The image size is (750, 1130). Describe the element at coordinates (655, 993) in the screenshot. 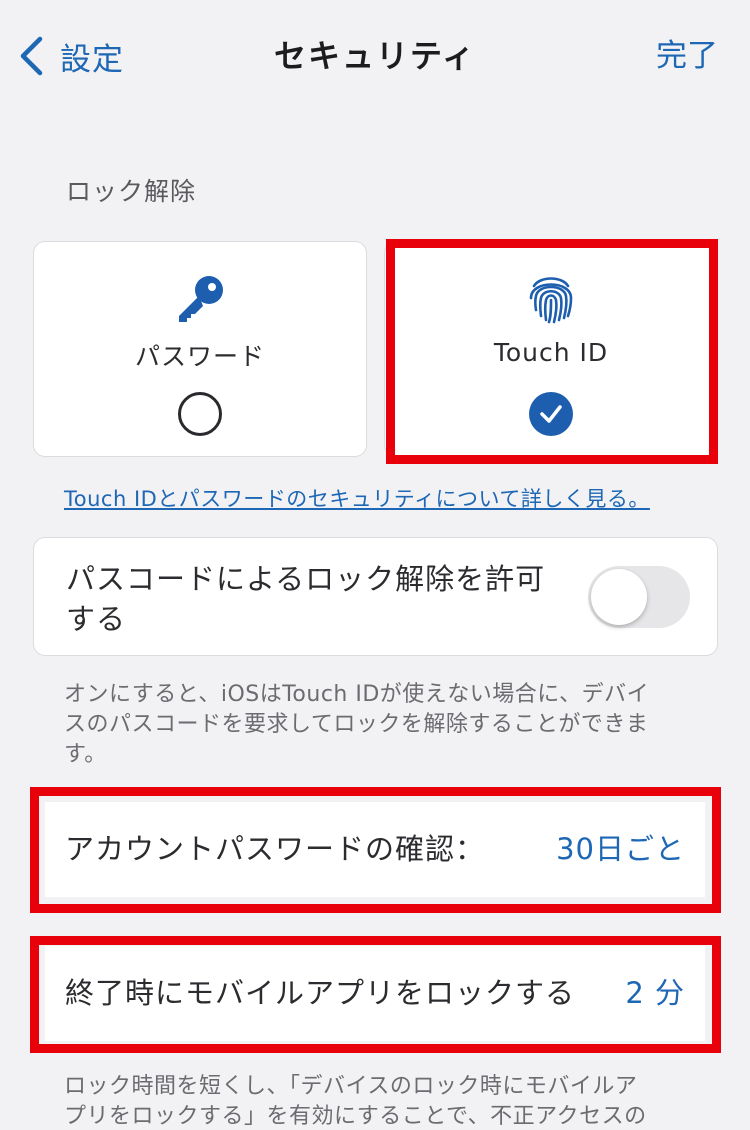

I see `lock-on-exit-value: 2 分` at that location.